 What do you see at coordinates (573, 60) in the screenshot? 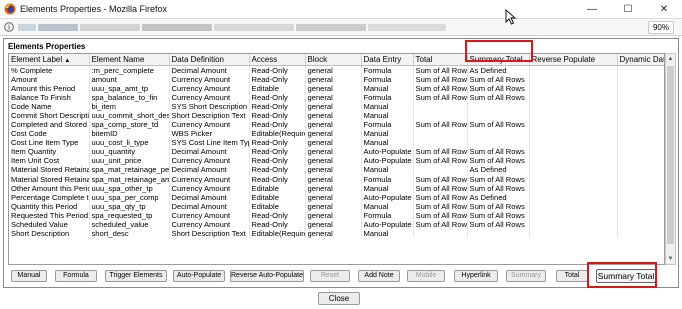
I see `column-header-reverse-populate: Reverse Populate` at bounding box center [573, 60].